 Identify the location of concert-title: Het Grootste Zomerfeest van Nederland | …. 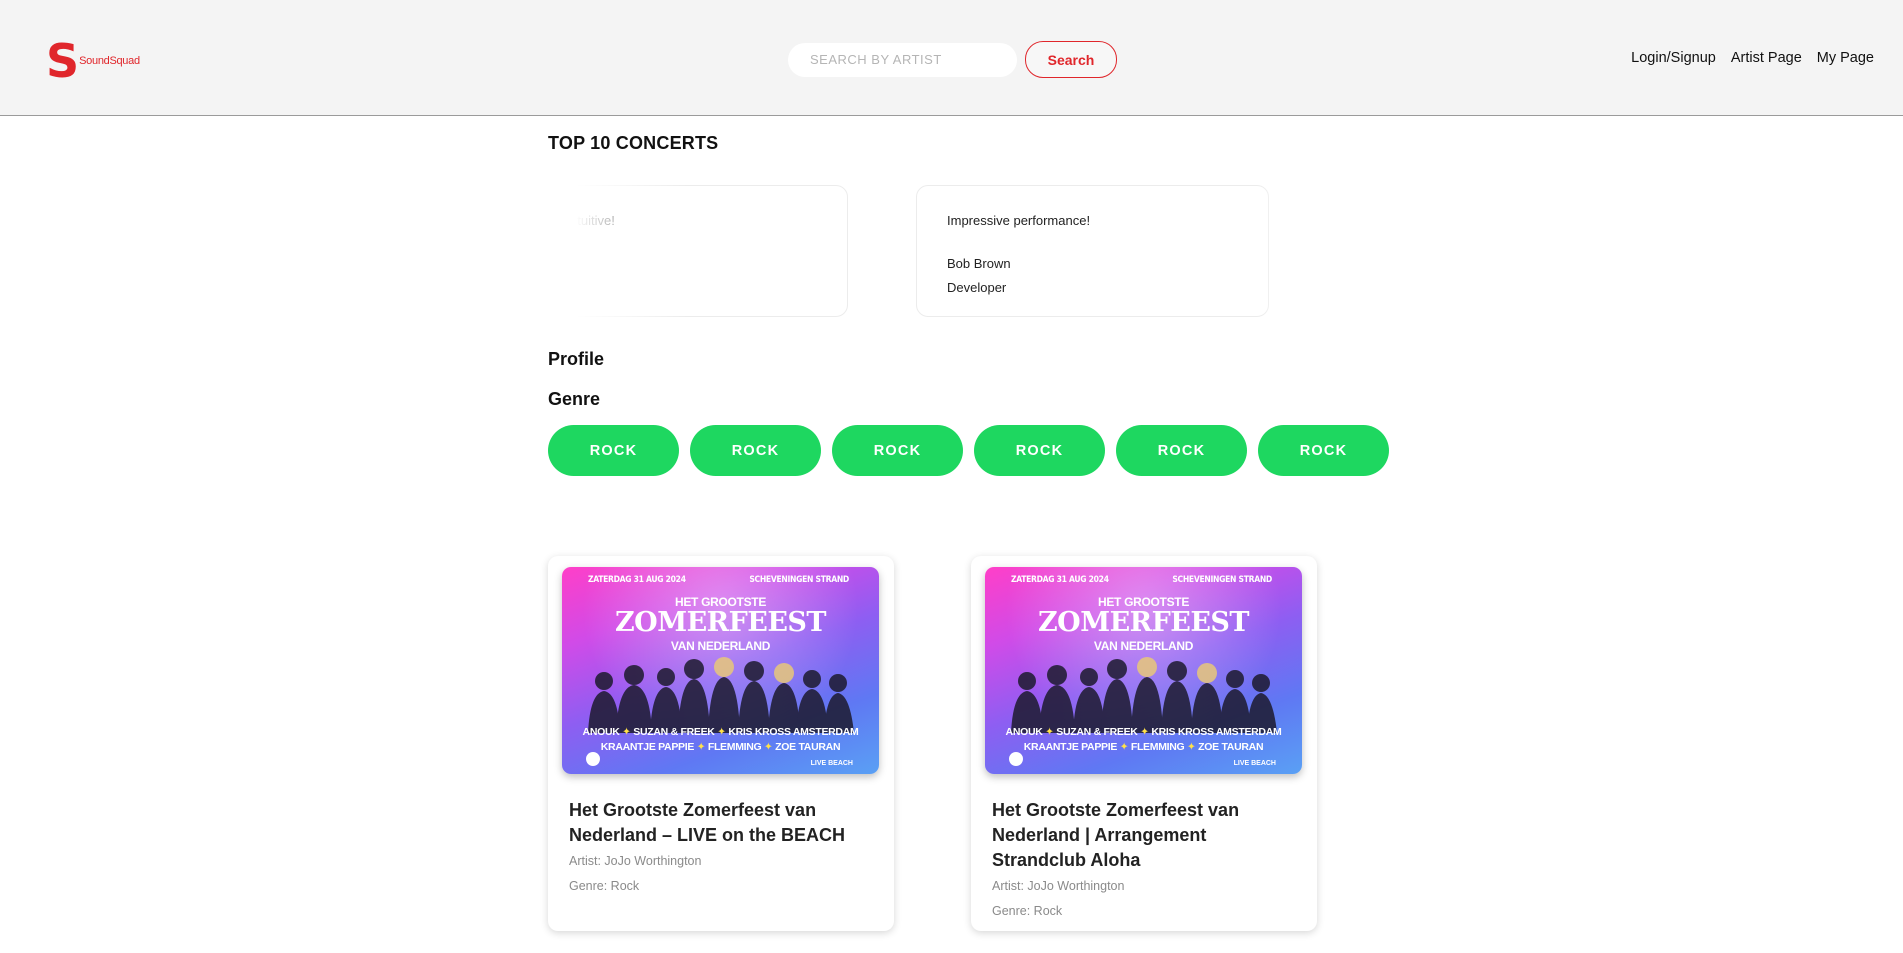
(1144, 835).